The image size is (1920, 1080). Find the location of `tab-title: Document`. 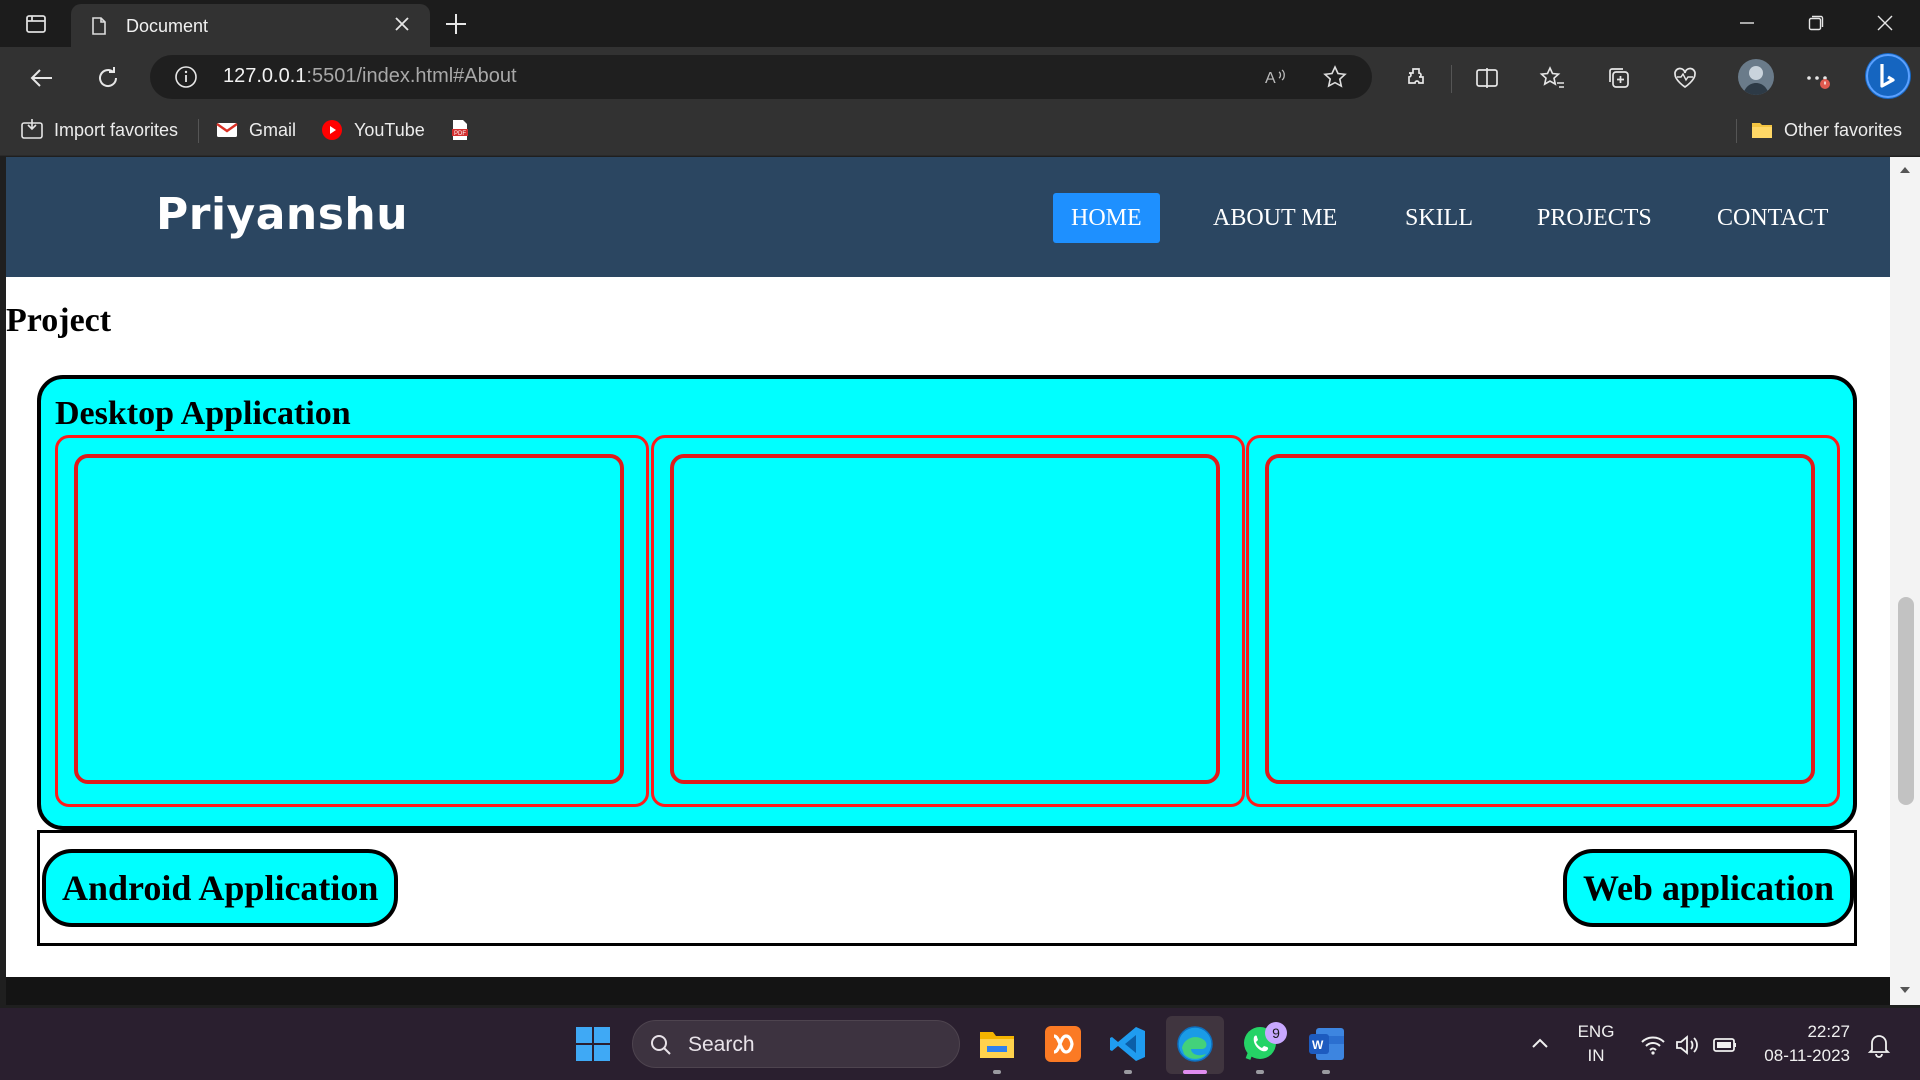

tab-title: Document is located at coordinates (167, 26).